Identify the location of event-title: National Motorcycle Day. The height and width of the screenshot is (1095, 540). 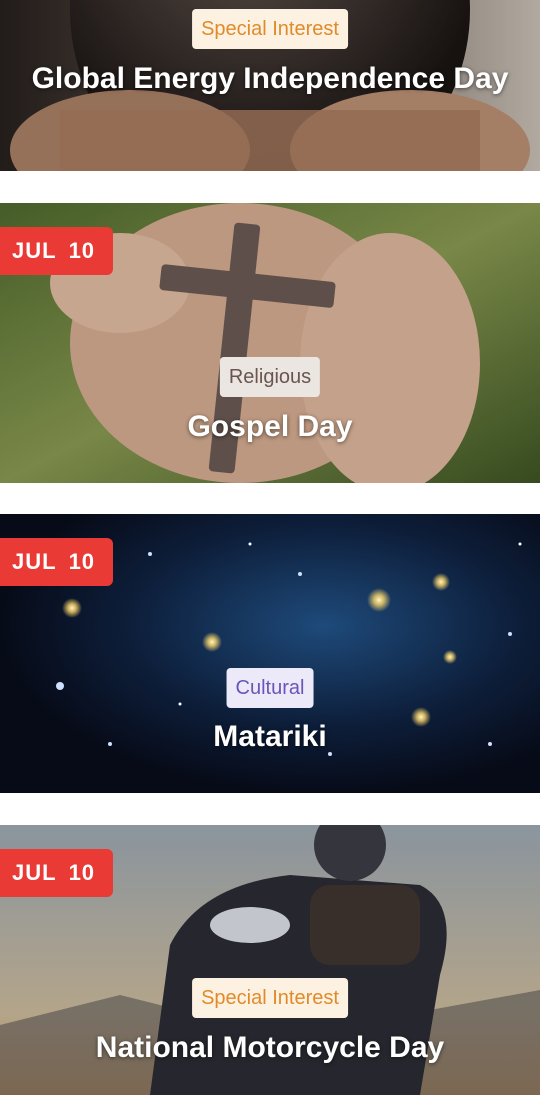
(270, 1047).